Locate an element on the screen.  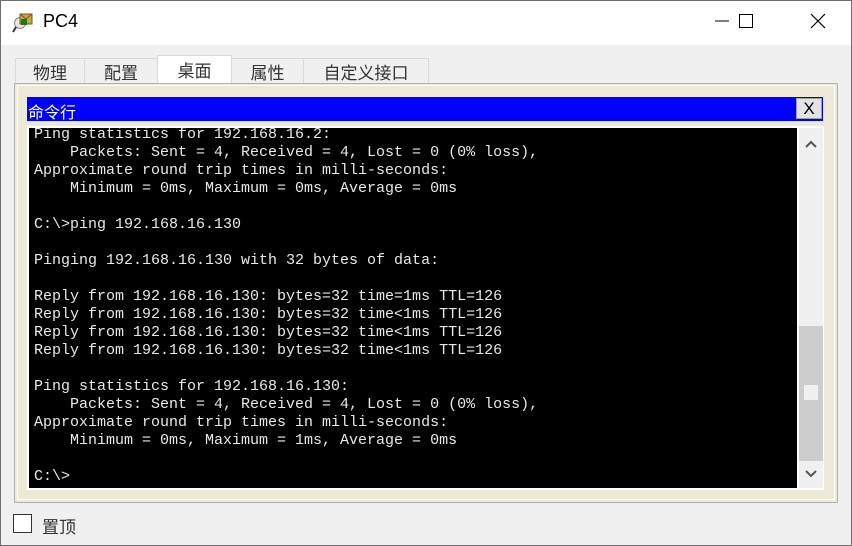
scrollbar-thumb is located at coordinates (811, 392).